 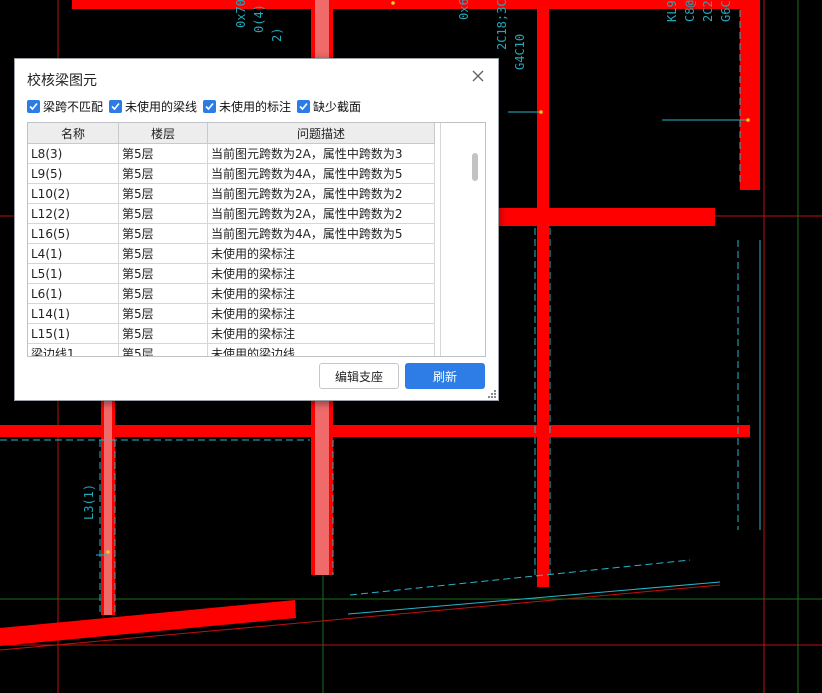 What do you see at coordinates (73, 107) in the screenshot?
I see `filter-label: 梁跨不匹配` at bounding box center [73, 107].